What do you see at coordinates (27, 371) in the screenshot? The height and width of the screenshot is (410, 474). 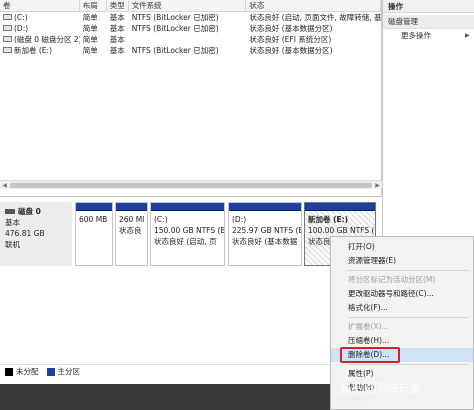 I see `legend-label: 未分配` at bounding box center [27, 371].